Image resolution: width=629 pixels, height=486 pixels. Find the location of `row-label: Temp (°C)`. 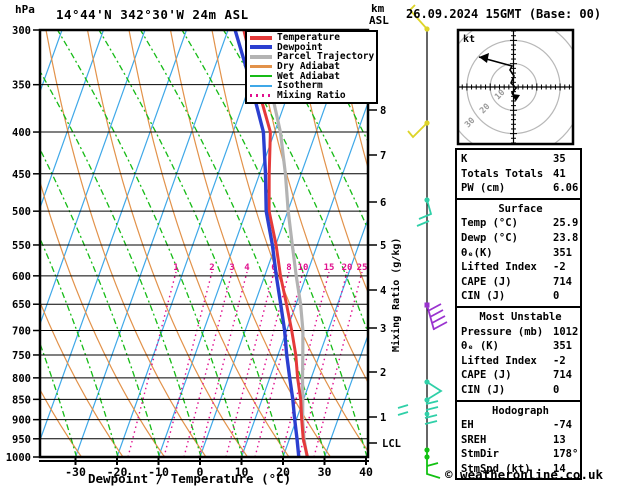

row-label: Temp (°C) is located at coordinates (489, 223).